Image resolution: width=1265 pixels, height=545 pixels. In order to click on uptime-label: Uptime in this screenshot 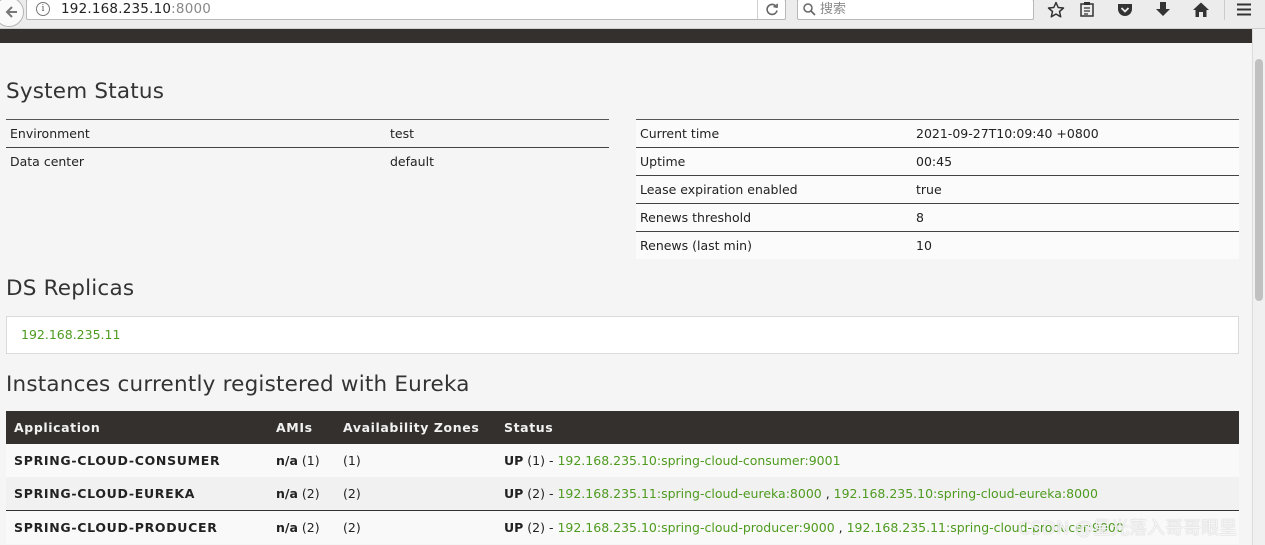, I will do `click(774, 161)`.